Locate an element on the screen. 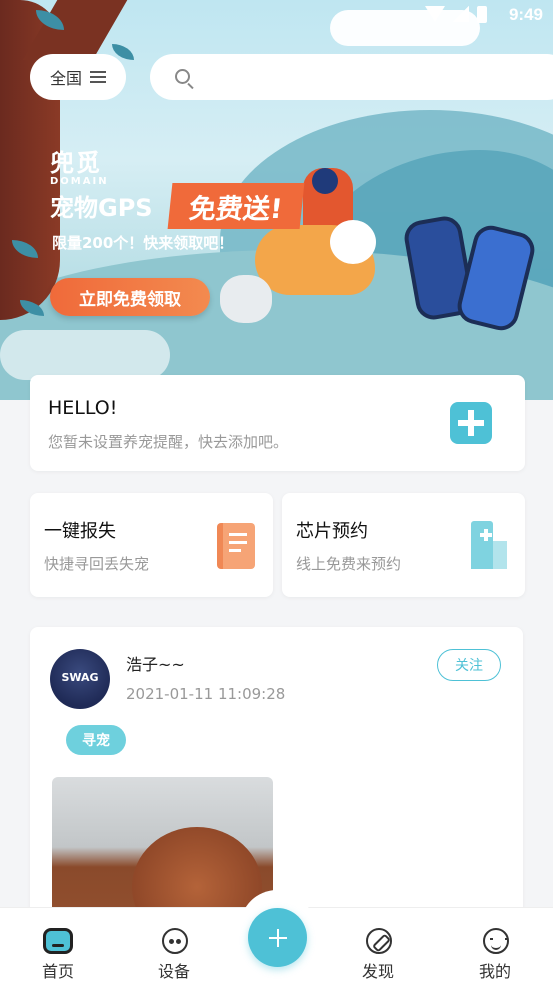  avatar: SWAG is located at coordinates (80, 679).